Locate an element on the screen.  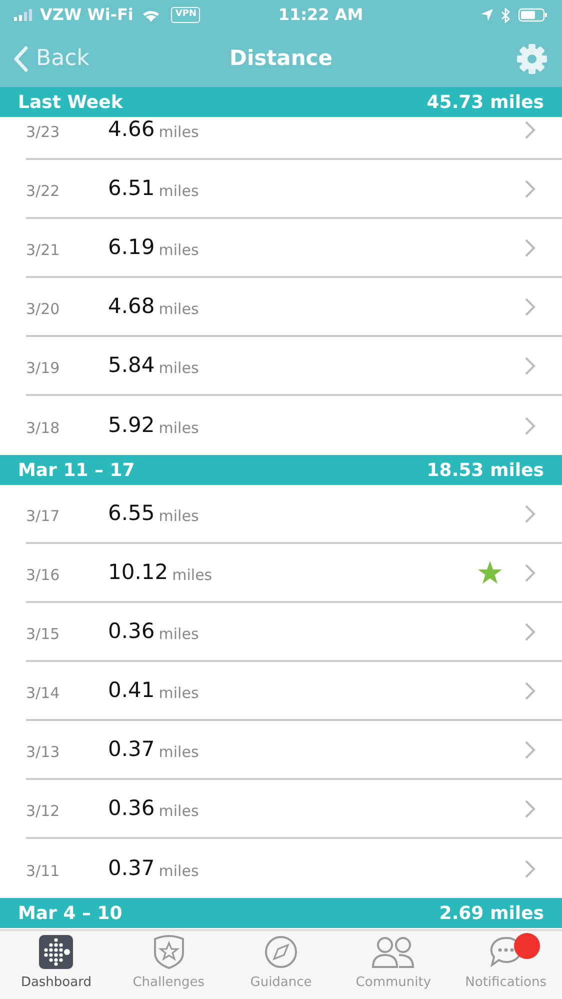
day-row: 3/13 0.37 miles is located at coordinates (294, 750).